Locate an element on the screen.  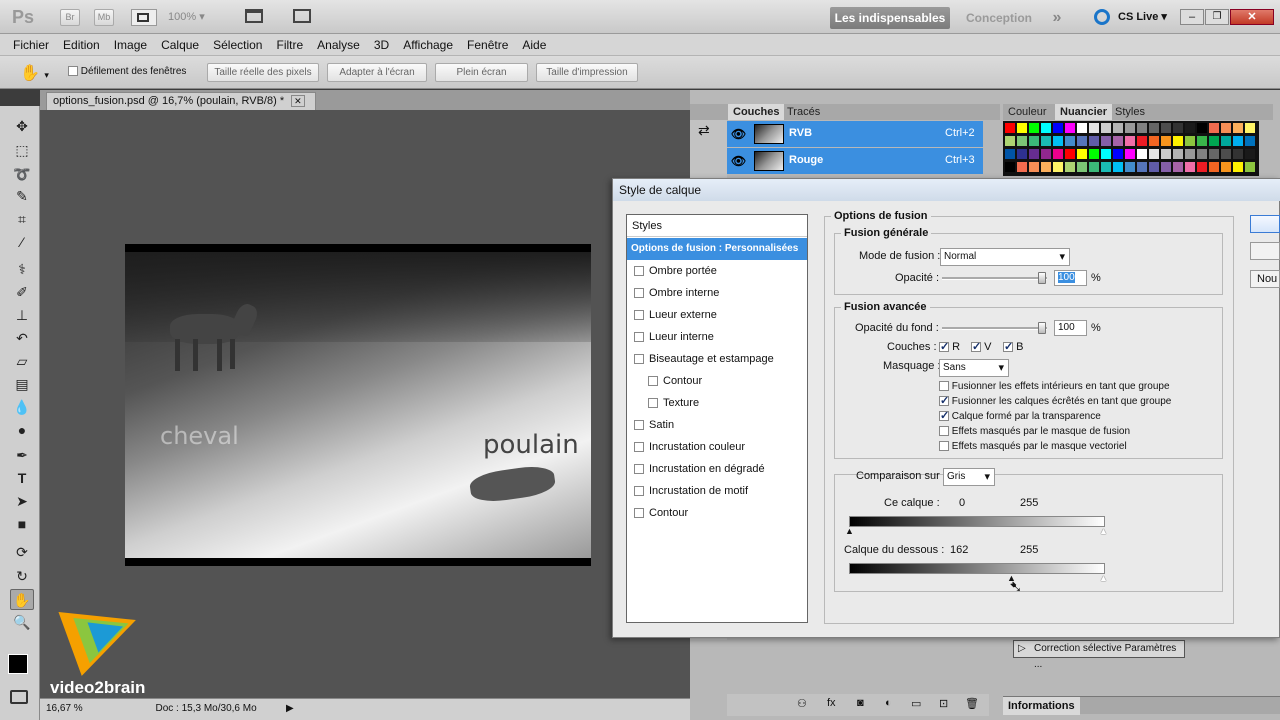
eyedropper-tool-icon: ⁄ is located at coordinates (22, 242).